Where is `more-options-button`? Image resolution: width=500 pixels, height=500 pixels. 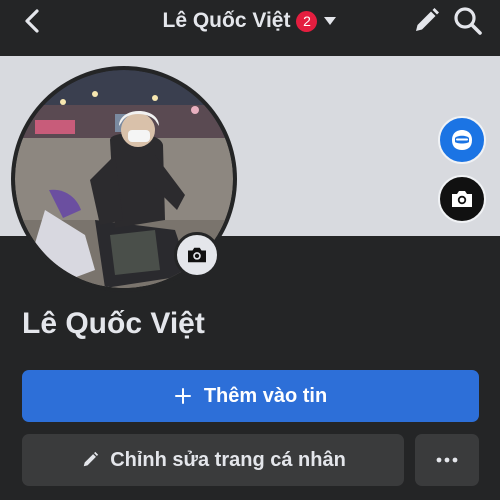
more-options-button is located at coordinates (447, 460).